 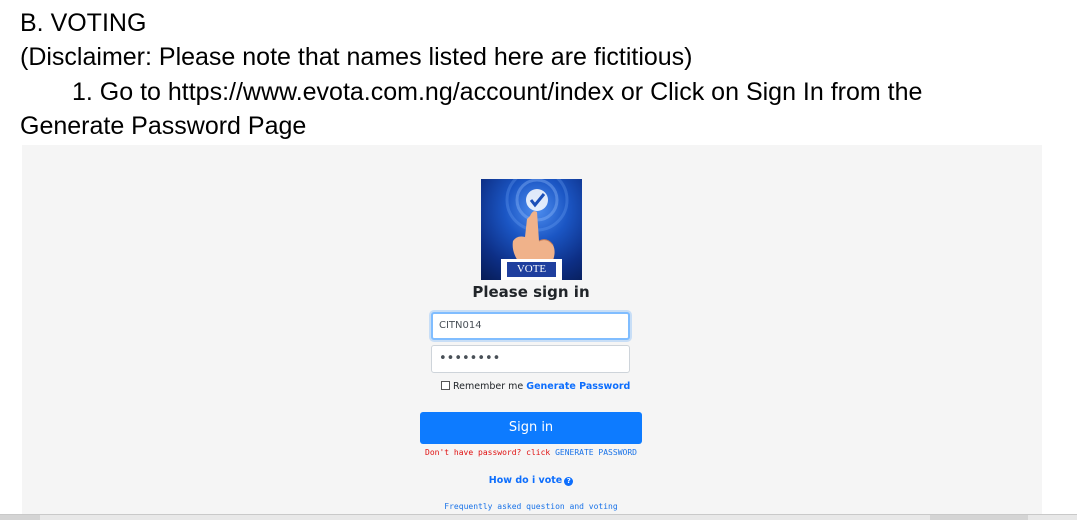 I want to click on username-input: CITN014, so click(x=530, y=326).